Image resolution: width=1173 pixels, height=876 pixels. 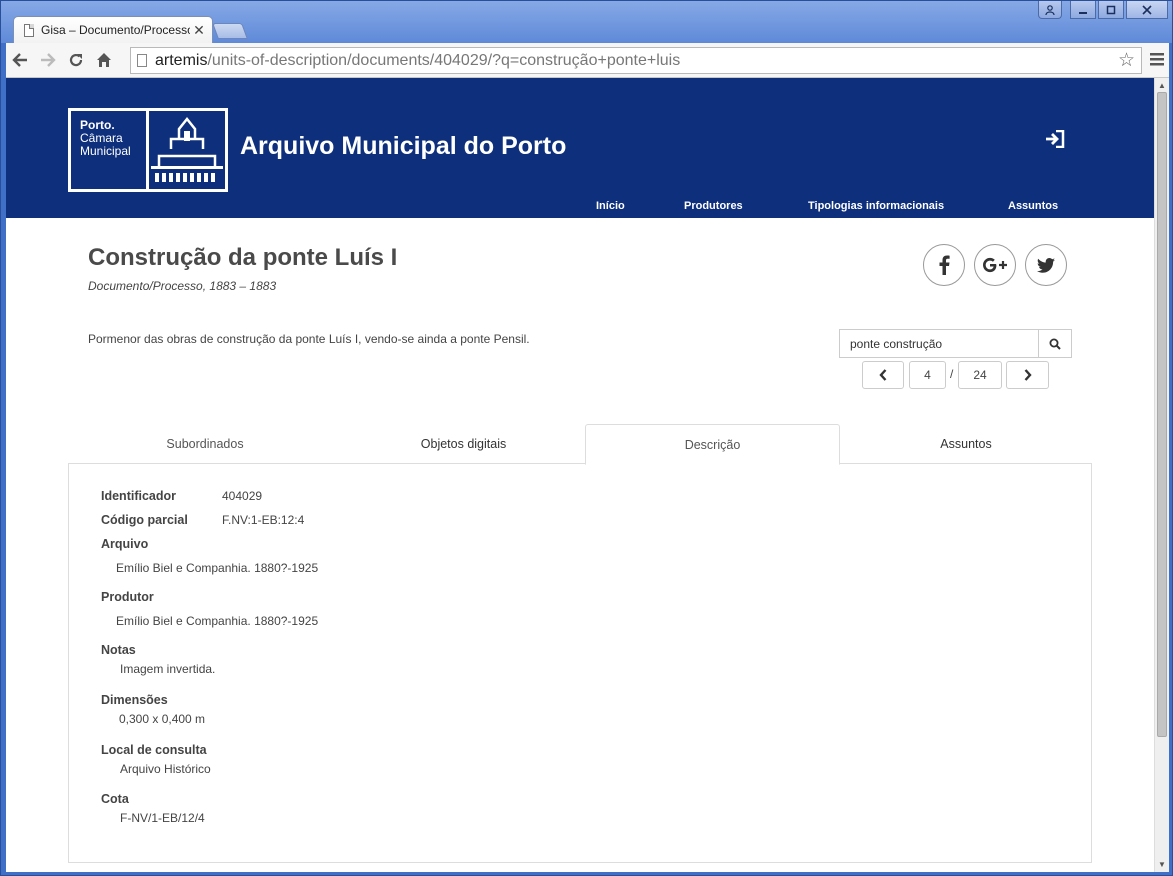 I want to click on field-value-cota: F-NV/1-EB/12/4, so click(x=162, y=818).